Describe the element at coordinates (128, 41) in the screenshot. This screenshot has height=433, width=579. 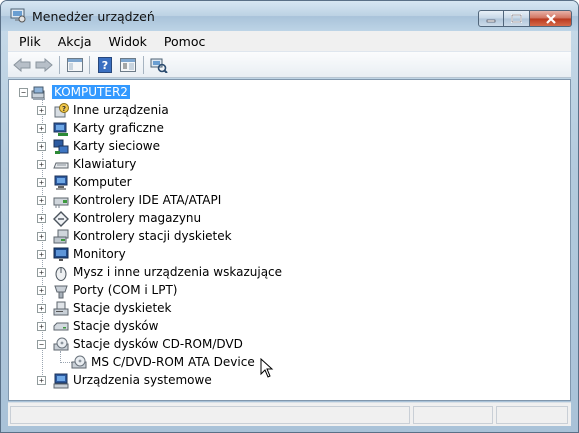
I see `menu-item-widok: Widok` at that location.